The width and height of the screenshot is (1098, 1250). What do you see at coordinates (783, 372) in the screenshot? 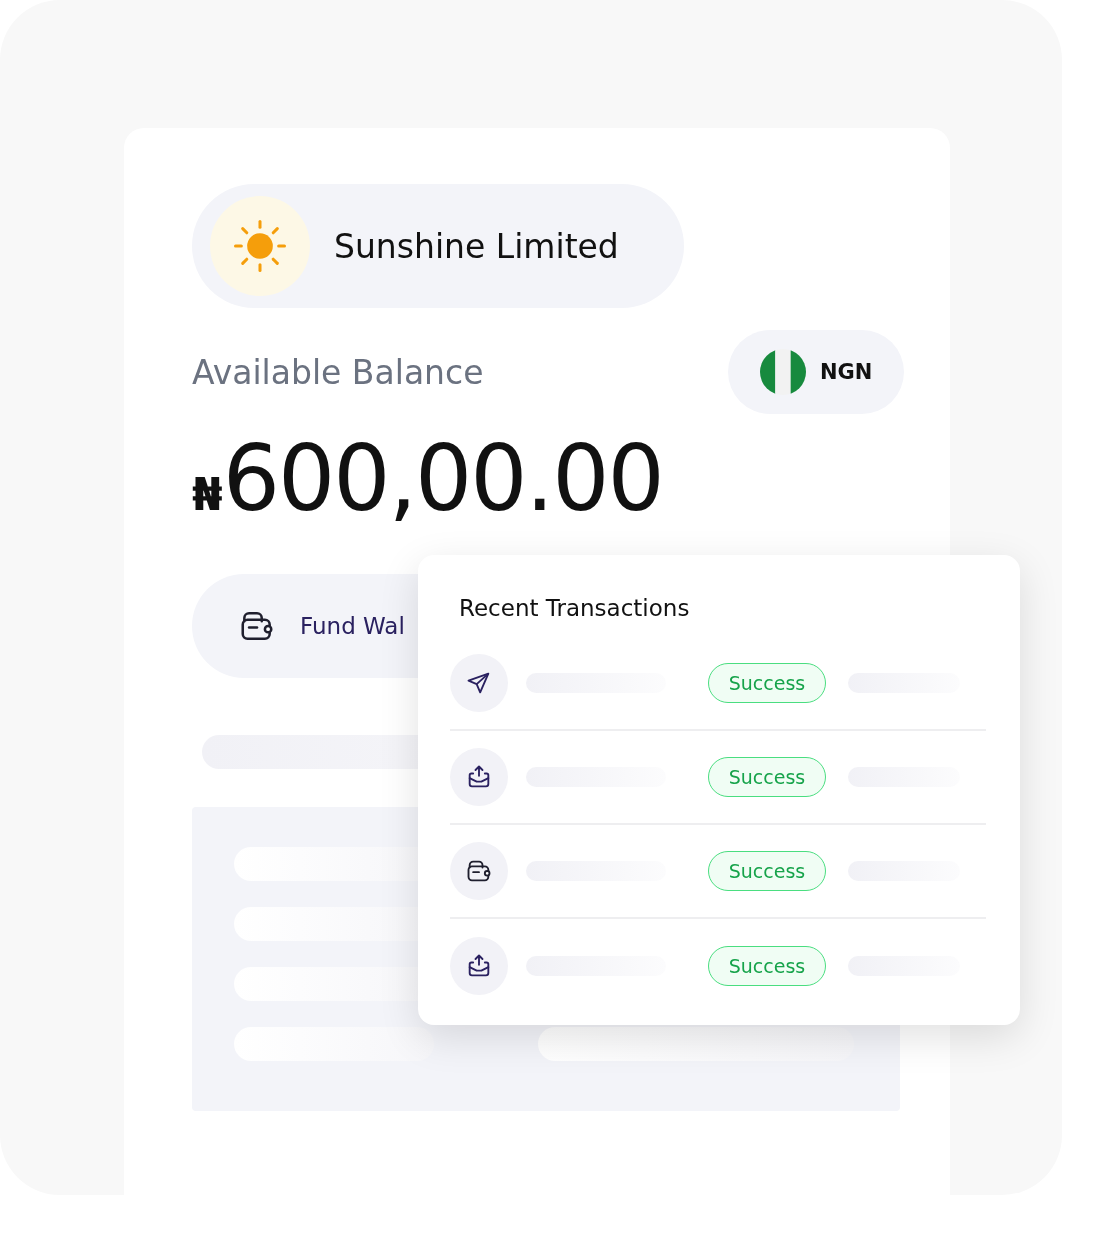
I see `flag-icon` at bounding box center [783, 372].